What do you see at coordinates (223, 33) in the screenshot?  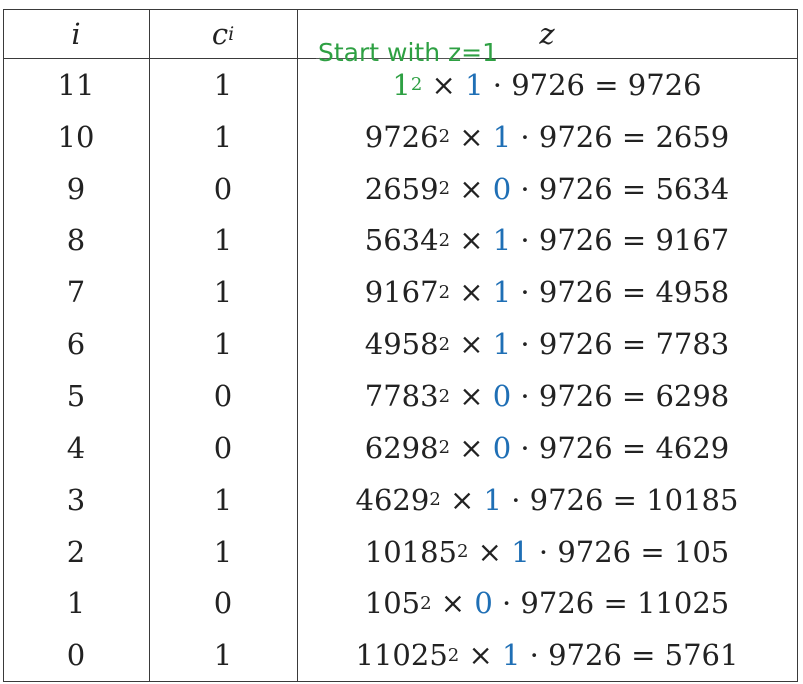 I see `header-c: ci` at bounding box center [223, 33].